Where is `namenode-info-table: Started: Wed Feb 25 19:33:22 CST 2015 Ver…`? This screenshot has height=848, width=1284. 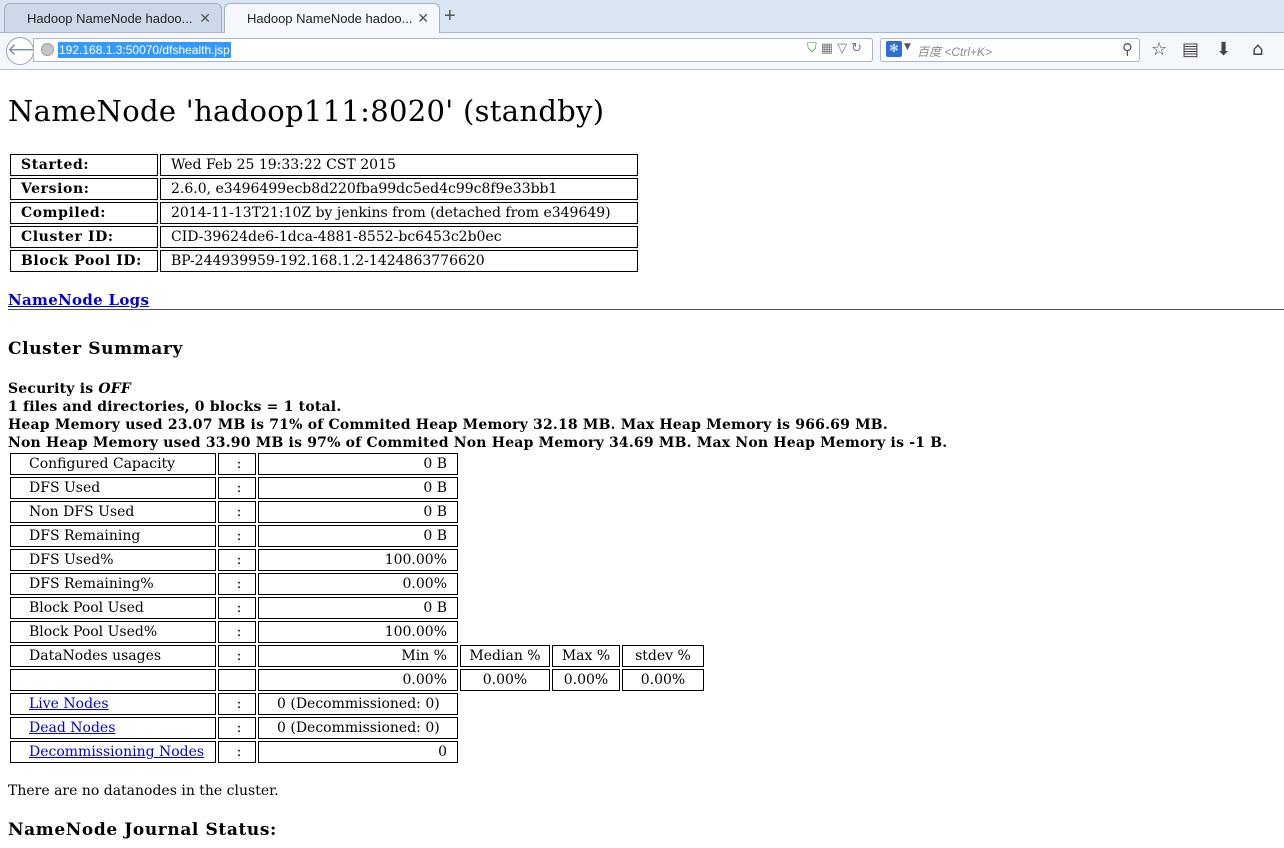 namenode-info-table: Started: Wed Feb 25 19:33:22 CST 2015 Ver… is located at coordinates (324, 213).